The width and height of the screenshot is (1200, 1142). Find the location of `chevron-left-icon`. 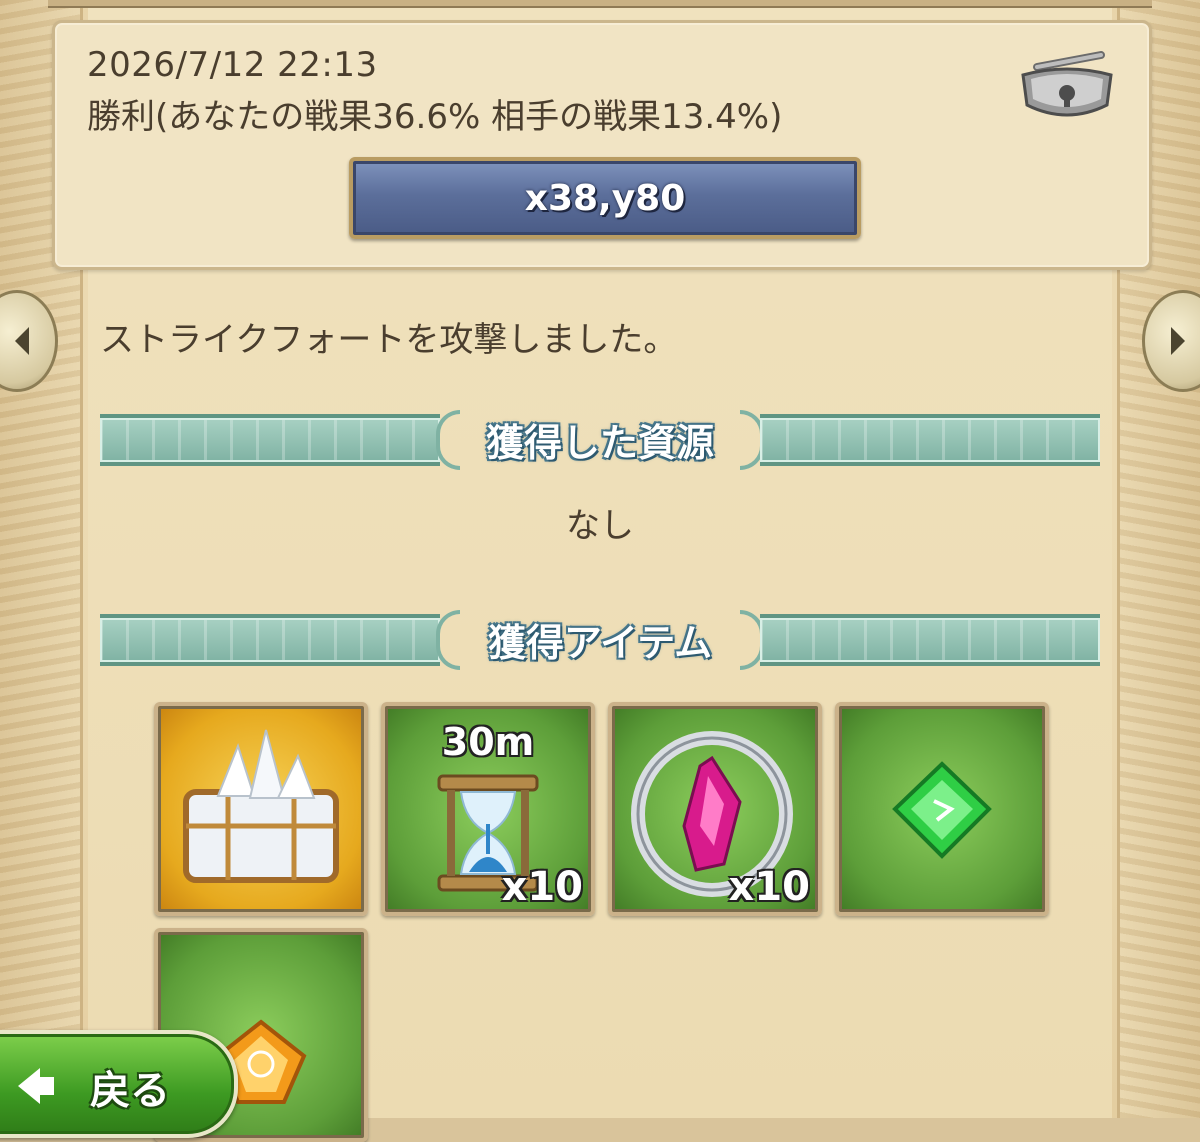

chevron-left-icon is located at coordinates (22, 341).